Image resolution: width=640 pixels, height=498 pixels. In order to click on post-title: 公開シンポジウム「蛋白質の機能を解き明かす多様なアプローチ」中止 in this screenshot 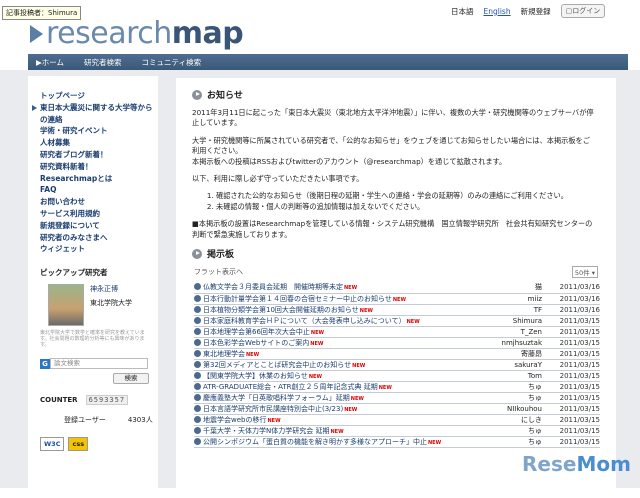, I will do `click(315, 442)`.